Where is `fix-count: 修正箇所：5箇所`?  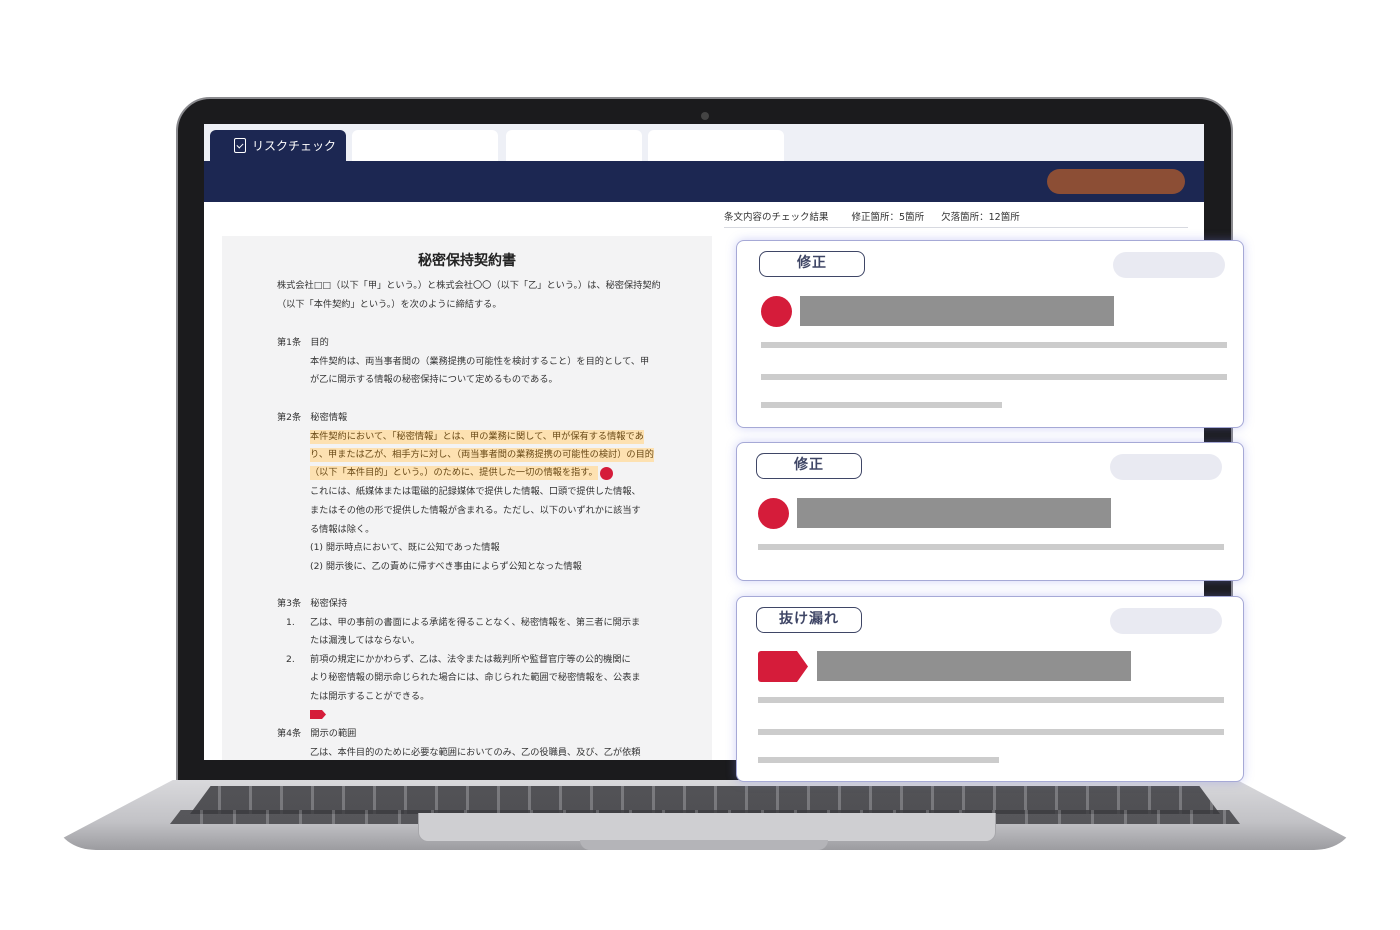
fix-count: 修正箇所：5箇所 is located at coordinates (888, 217).